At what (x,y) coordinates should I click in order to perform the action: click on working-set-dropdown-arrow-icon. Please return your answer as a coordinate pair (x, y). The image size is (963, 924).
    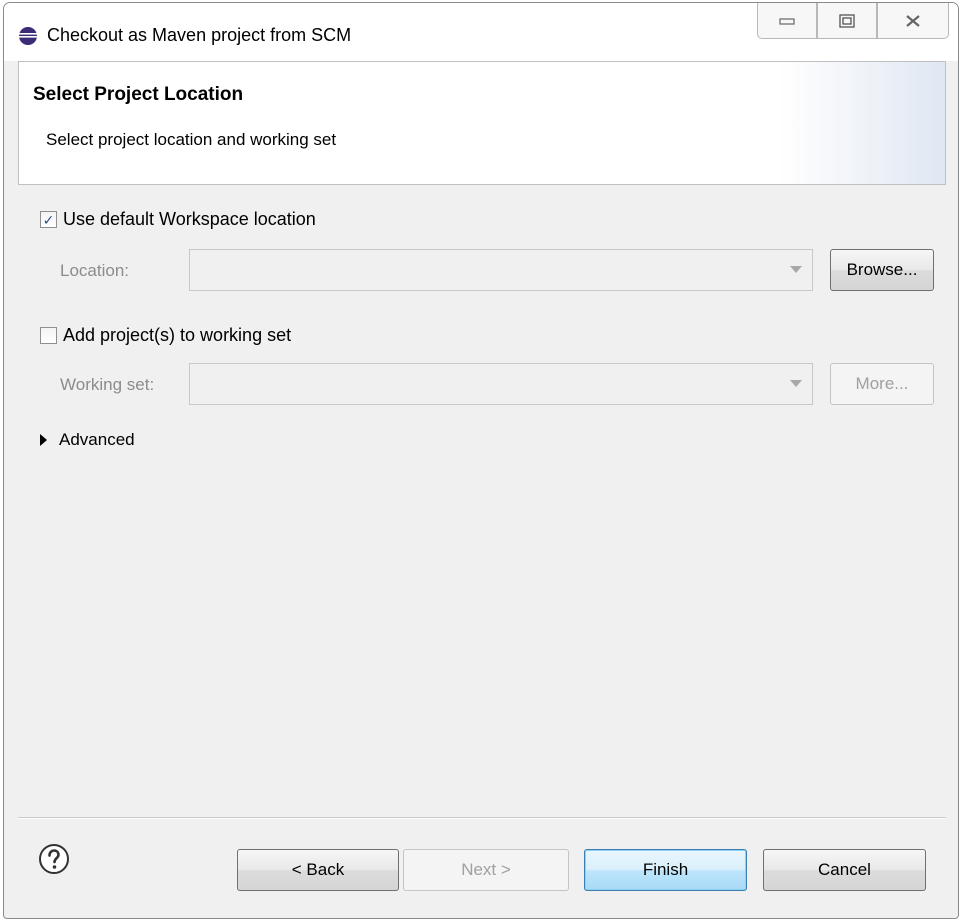
    Looking at the image, I should click on (796, 383).